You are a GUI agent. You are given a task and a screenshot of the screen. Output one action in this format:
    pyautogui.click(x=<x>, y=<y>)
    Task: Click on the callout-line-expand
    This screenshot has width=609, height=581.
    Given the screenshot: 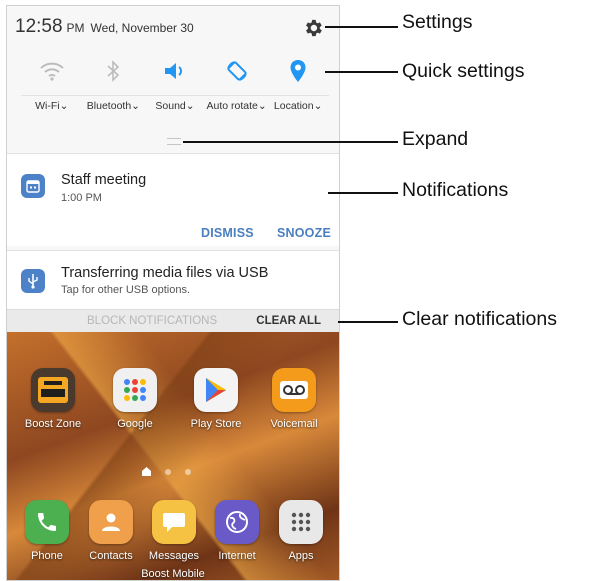 What is the action you would take?
    pyautogui.click(x=290, y=142)
    